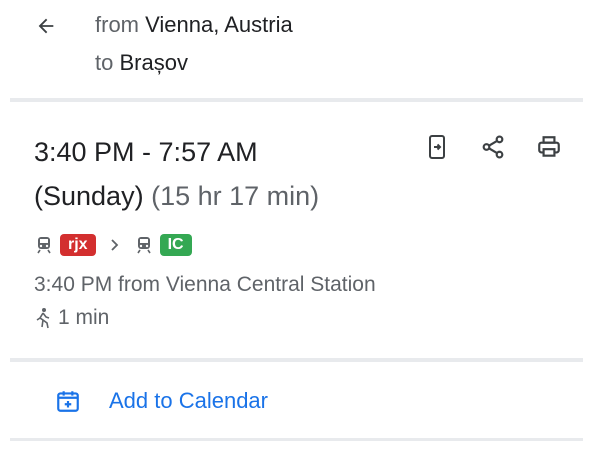 The width and height of the screenshot is (593, 453). What do you see at coordinates (146, 152) in the screenshot?
I see `time-range: 3:40 PM - 7:57 AM` at bounding box center [146, 152].